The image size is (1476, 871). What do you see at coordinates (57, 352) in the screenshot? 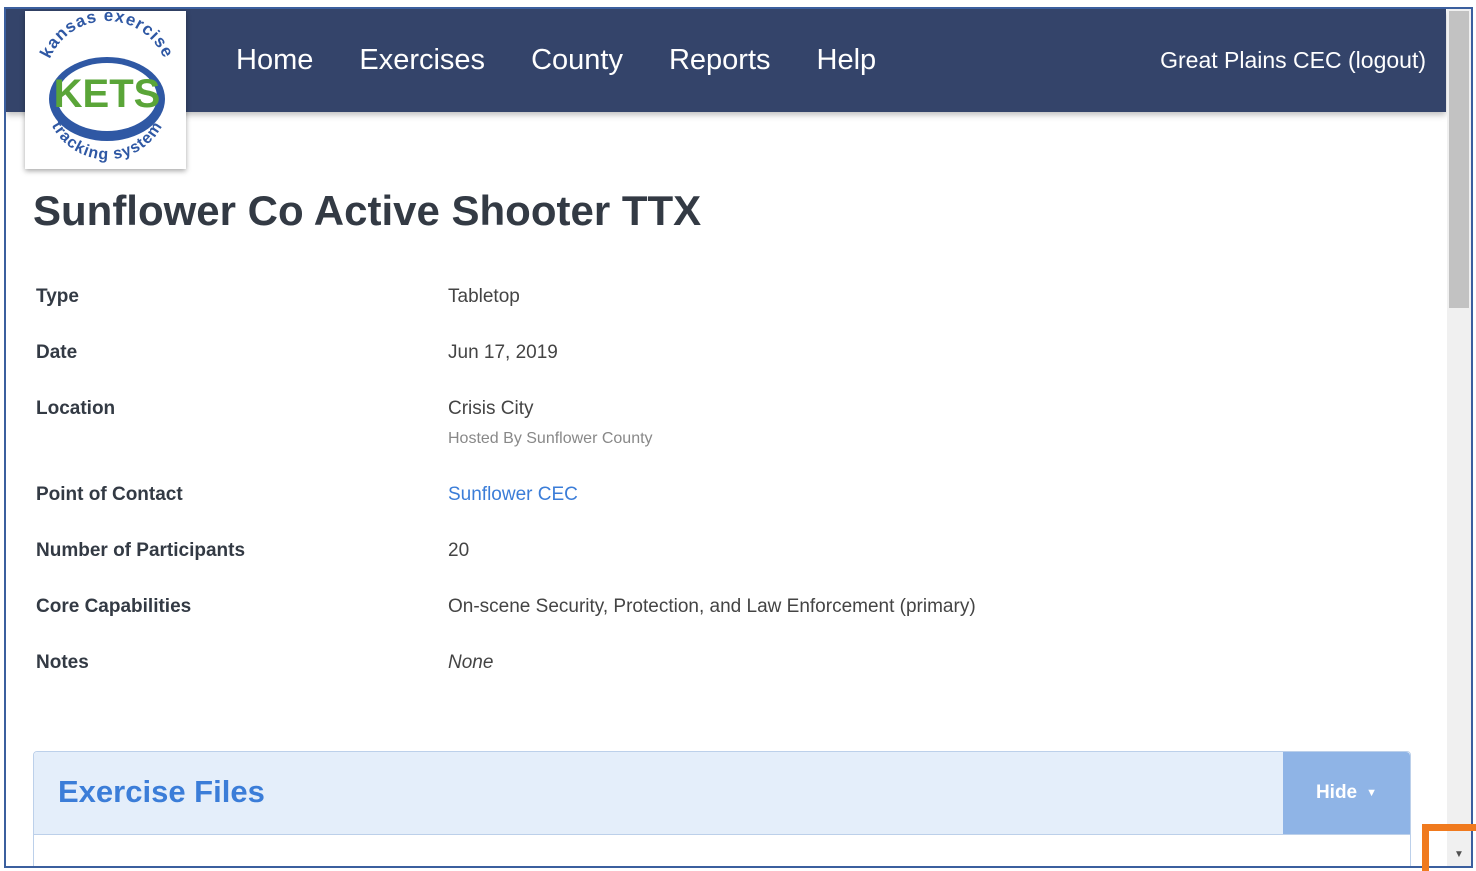
I see `detail-label-date: Date` at bounding box center [57, 352].